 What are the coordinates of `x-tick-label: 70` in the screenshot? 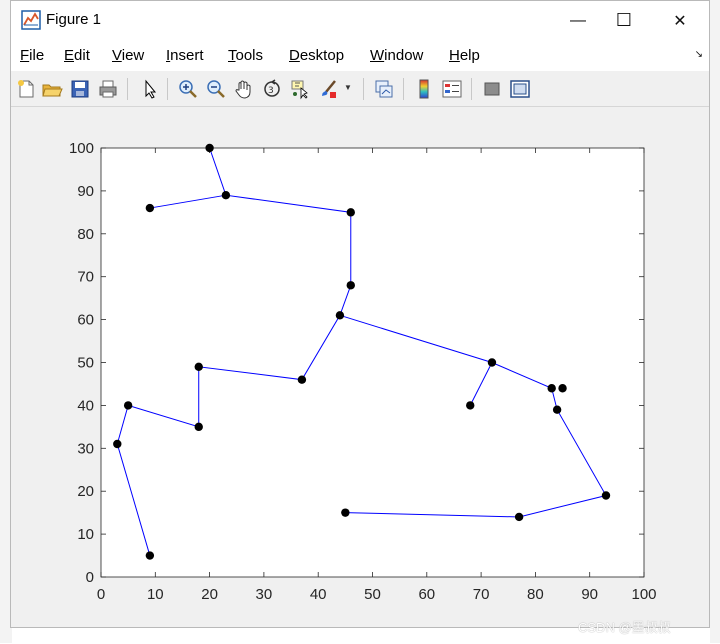 It's located at (481, 594).